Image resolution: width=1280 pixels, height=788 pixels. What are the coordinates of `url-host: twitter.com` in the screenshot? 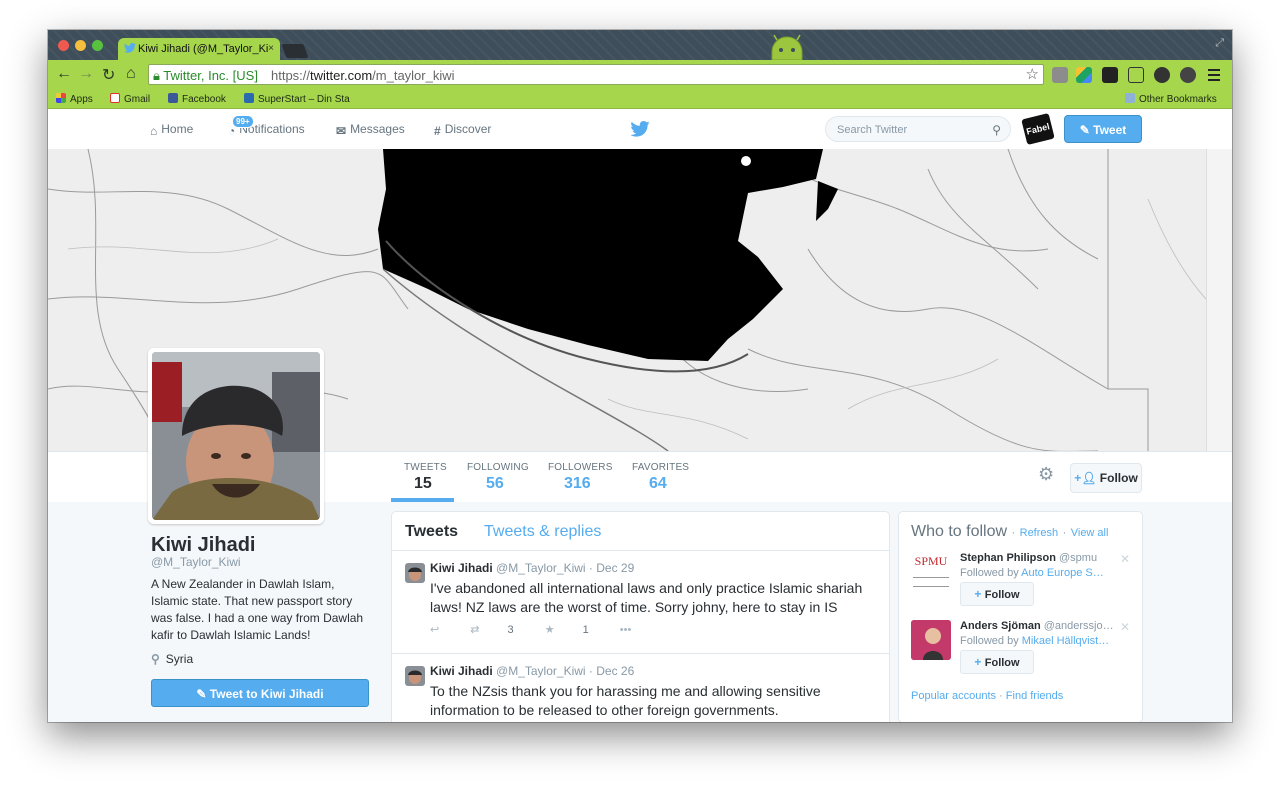 It's located at (341, 75).